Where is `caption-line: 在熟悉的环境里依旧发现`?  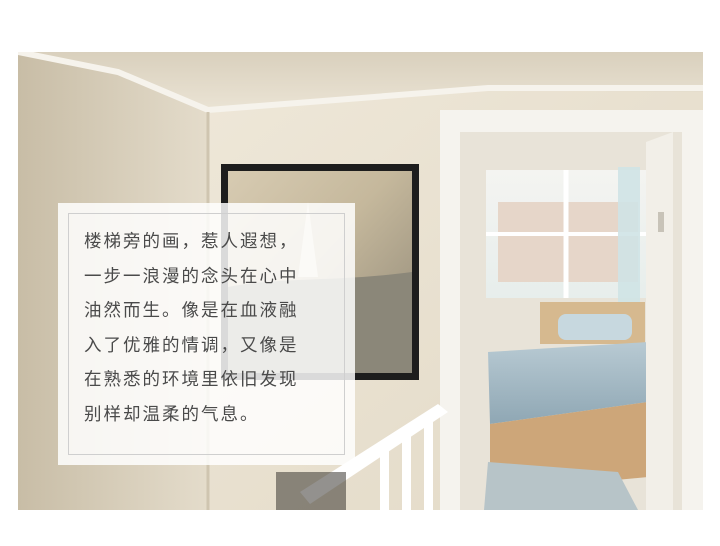 caption-line: 在熟悉的环境里依旧发现 is located at coordinates (191, 380).